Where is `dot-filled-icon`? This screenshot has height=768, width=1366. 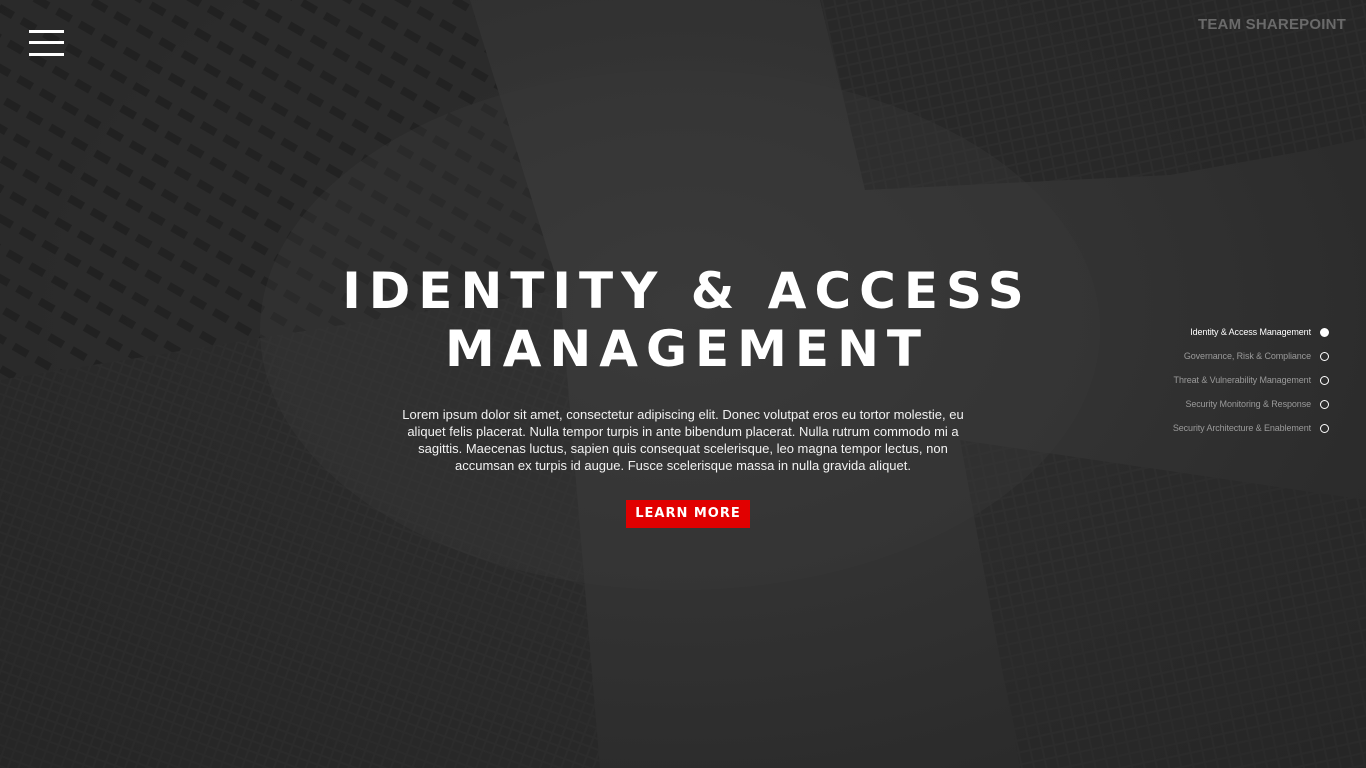 dot-filled-icon is located at coordinates (1324, 332).